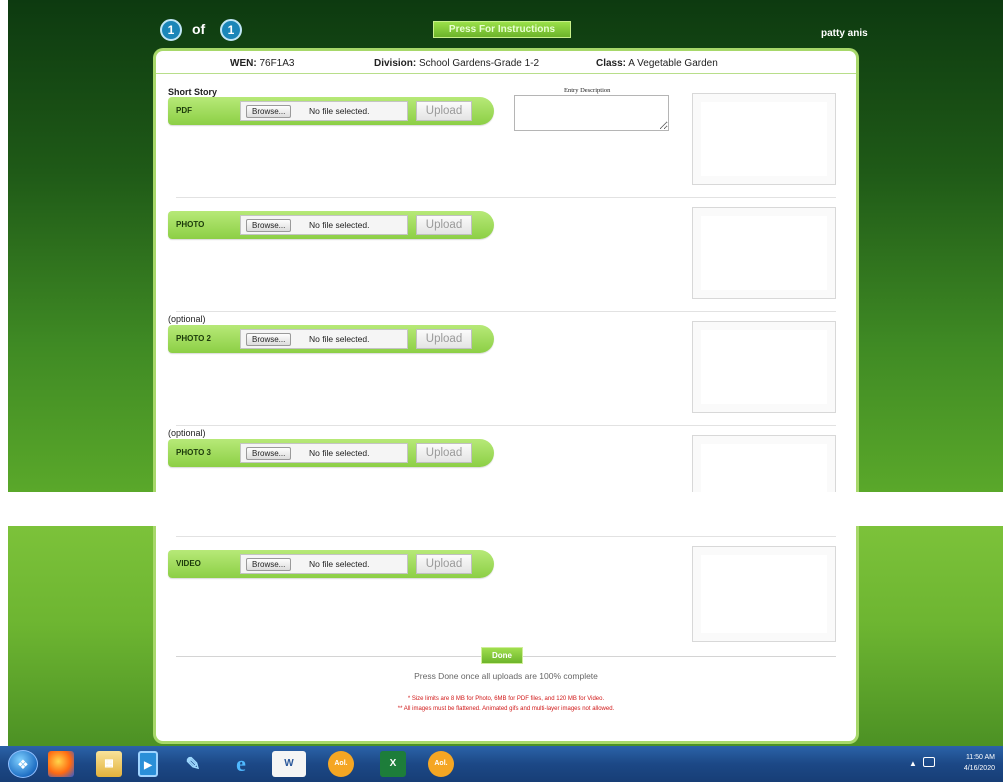 This screenshot has width=1003, height=782. Describe the element at coordinates (393, 764) in the screenshot. I see `excel-icon: X` at that location.